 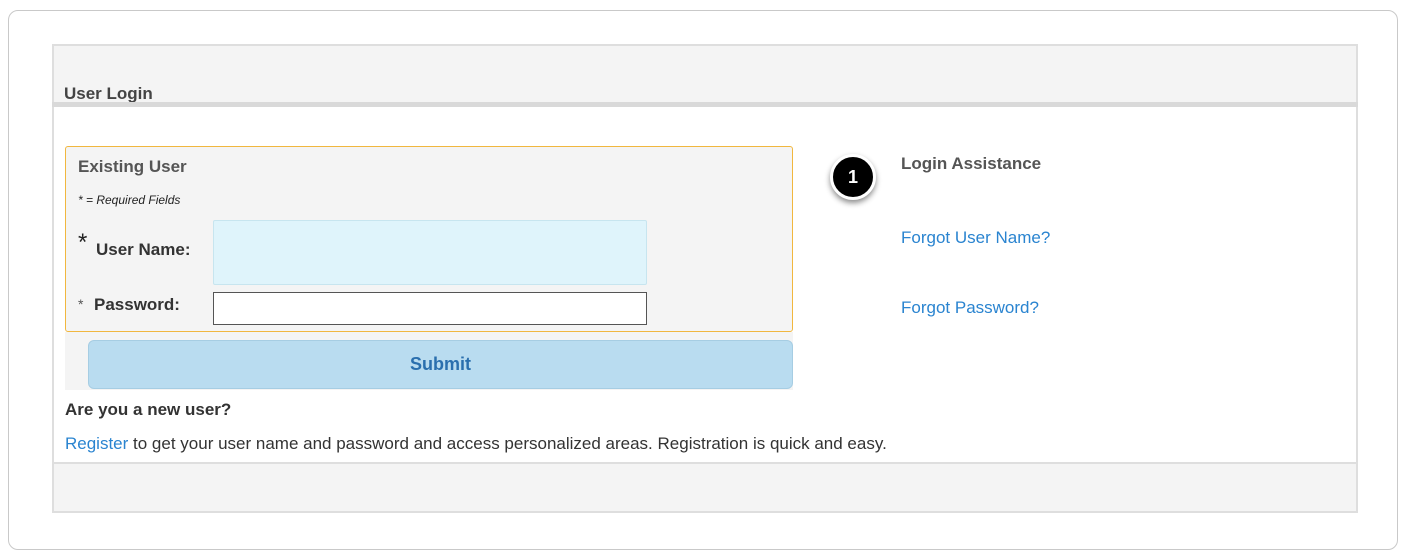 What do you see at coordinates (108, 93) in the screenshot?
I see `page-title: User Login` at bounding box center [108, 93].